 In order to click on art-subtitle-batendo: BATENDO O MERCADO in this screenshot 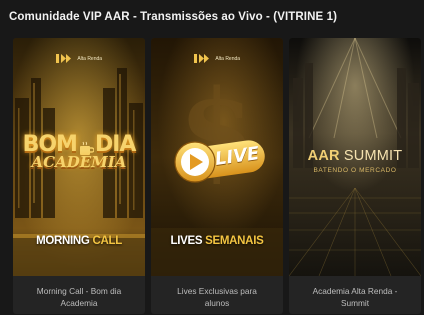, I will do `click(355, 170)`.